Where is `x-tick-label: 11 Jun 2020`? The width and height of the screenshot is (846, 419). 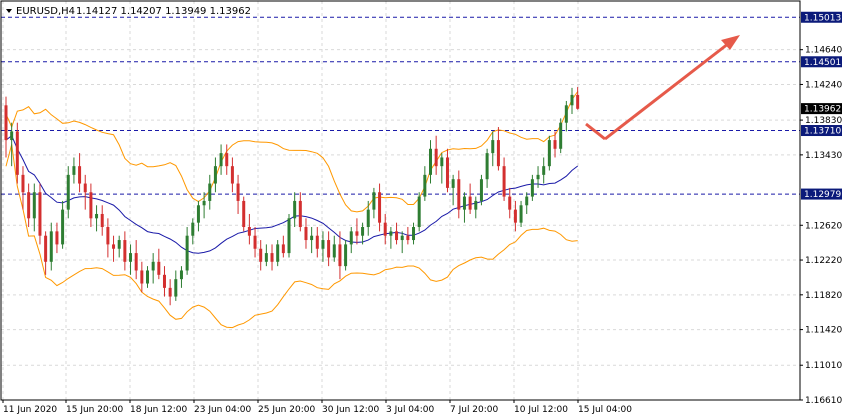 x-tick-label: 11 Jun 2020 is located at coordinates (30, 410).